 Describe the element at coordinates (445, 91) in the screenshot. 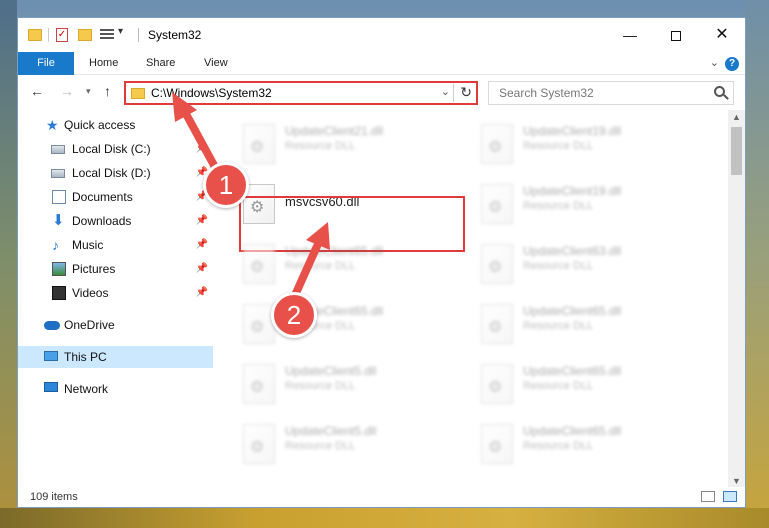

I see `address-dropdown-chevron-icon: ⌄` at that location.